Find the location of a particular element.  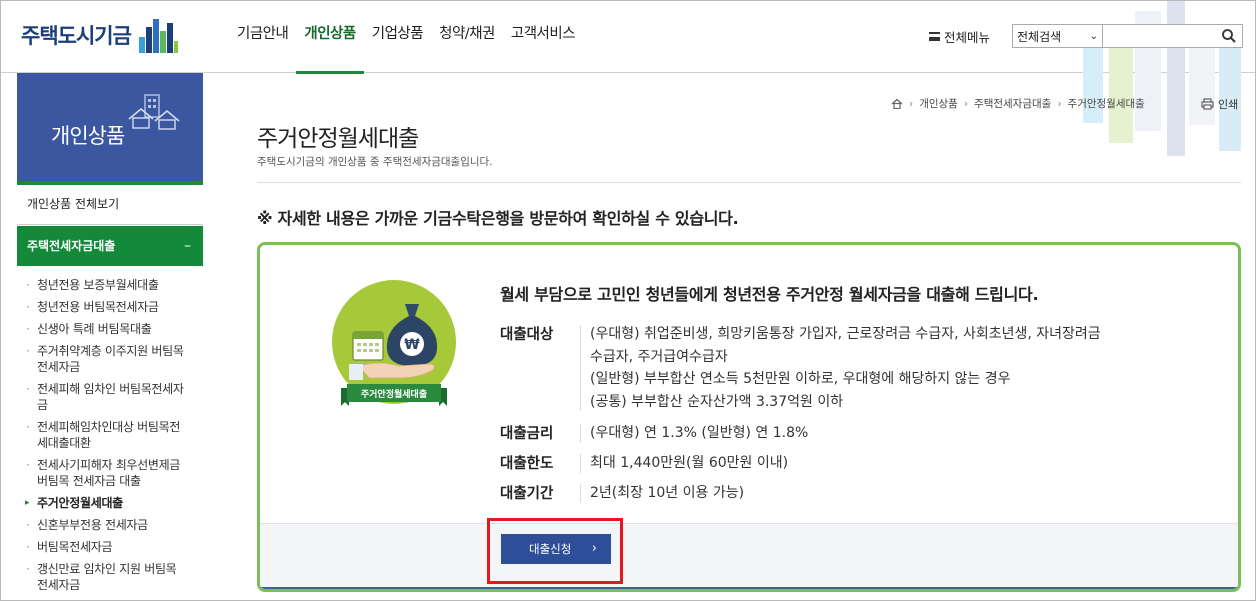

sidebar-item: 주거안정월세대출 is located at coordinates (110, 503).